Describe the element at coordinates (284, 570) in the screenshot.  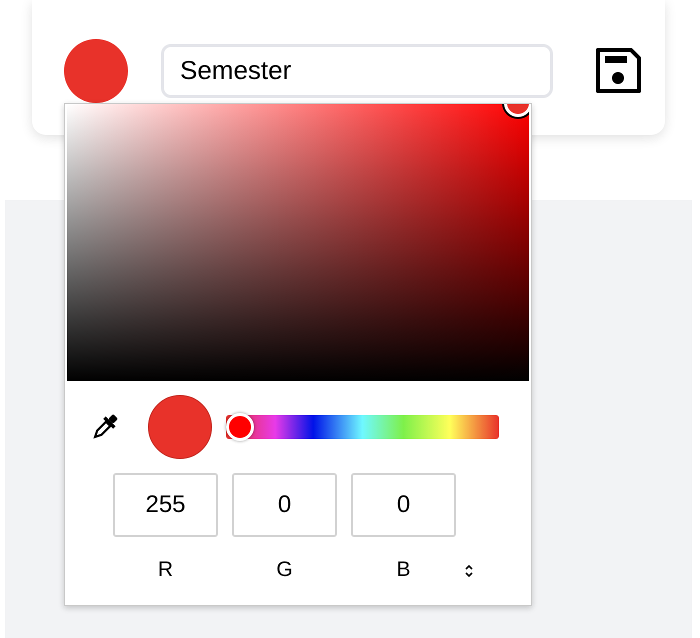
I see `channel-label: G` at that location.